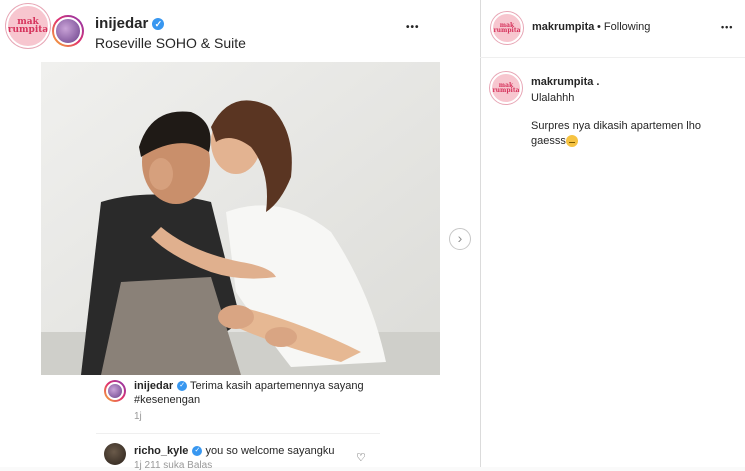  What do you see at coordinates (238, 433) in the screenshot?
I see `comment-separator` at bounding box center [238, 433].